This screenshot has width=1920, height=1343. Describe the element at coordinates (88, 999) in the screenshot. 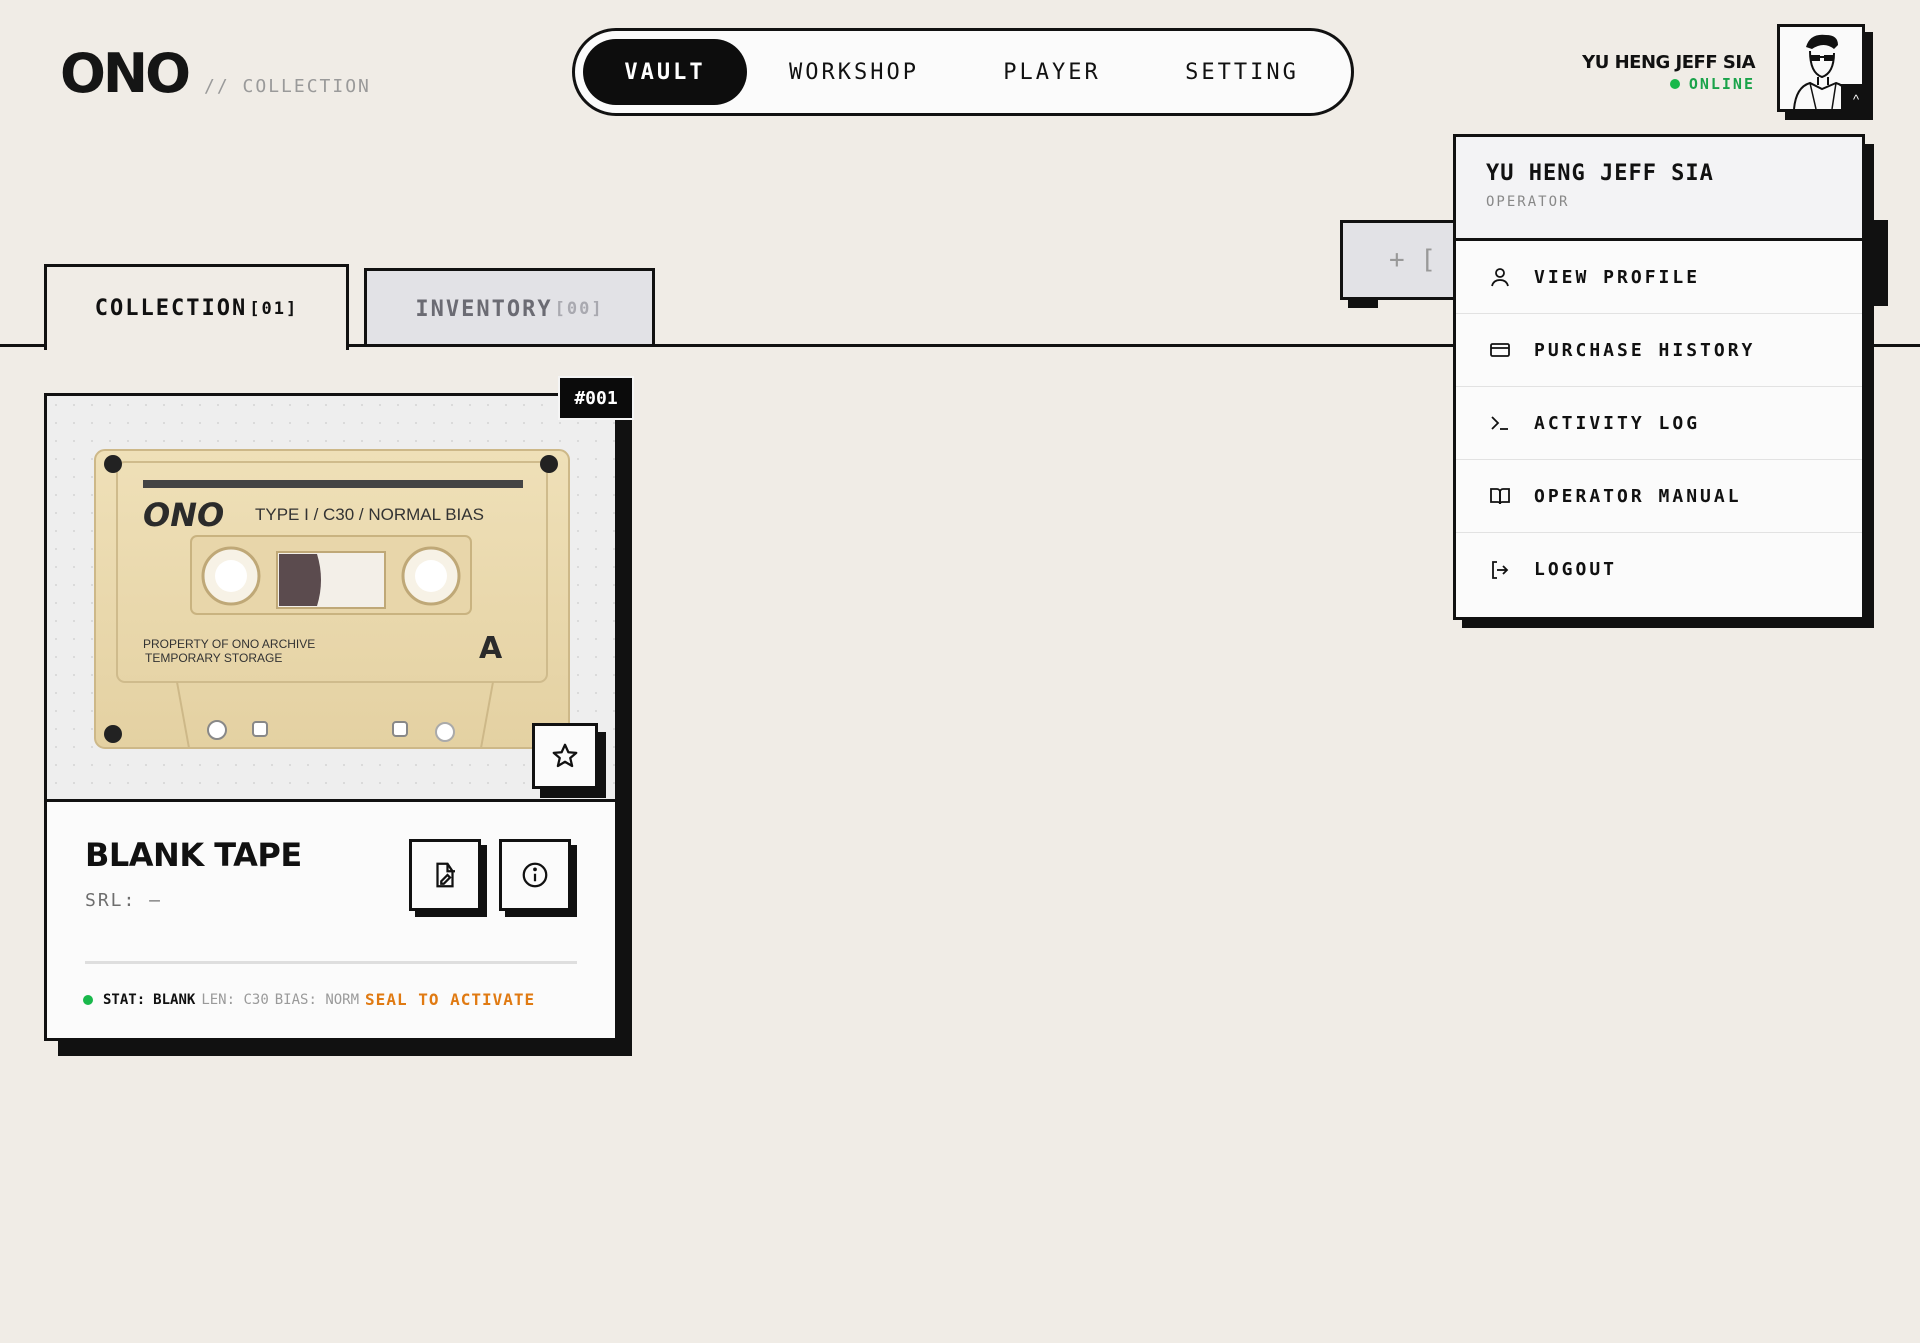

I see `status-dot-icon` at that location.